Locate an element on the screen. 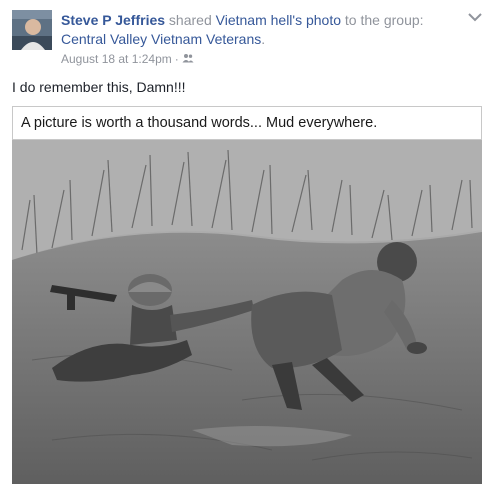  to-group-text: to the group: is located at coordinates (382, 20).